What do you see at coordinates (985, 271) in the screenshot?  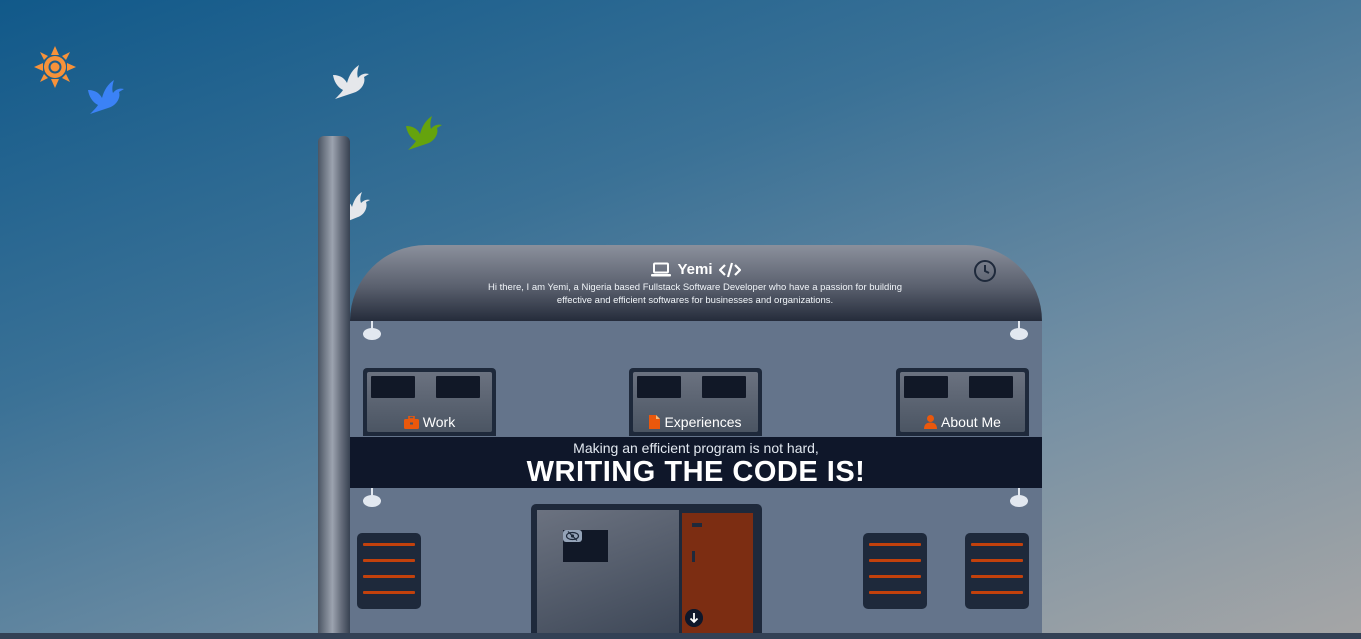 I see `clock-icon` at bounding box center [985, 271].